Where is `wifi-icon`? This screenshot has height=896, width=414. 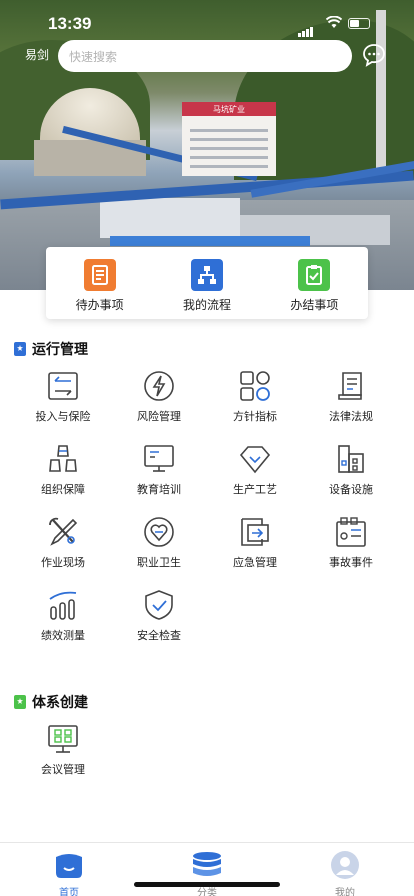
wifi-icon is located at coordinates (334, 22).